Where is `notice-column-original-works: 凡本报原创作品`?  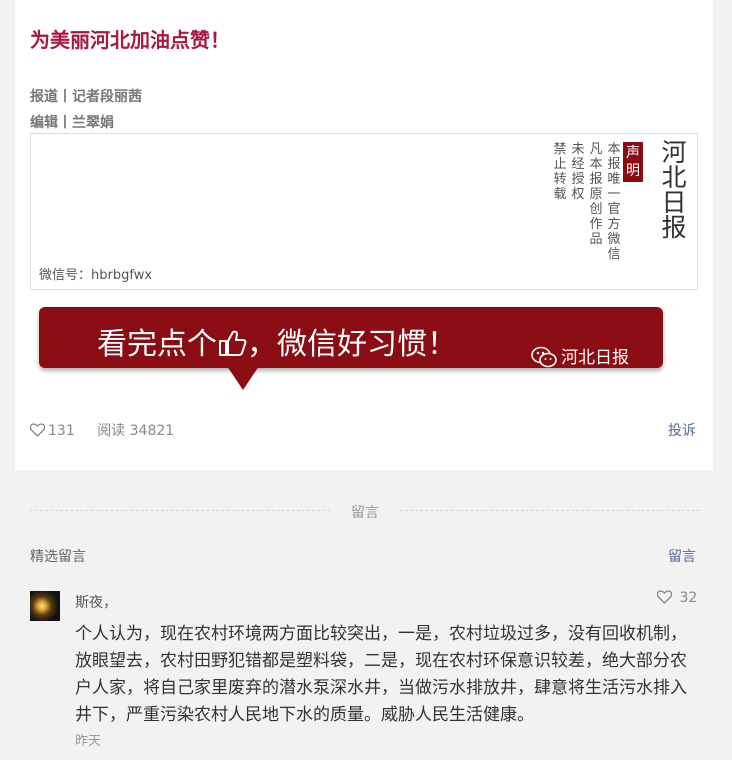
notice-column-original-works: 凡本报原创作品 is located at coordinates (596, 194).